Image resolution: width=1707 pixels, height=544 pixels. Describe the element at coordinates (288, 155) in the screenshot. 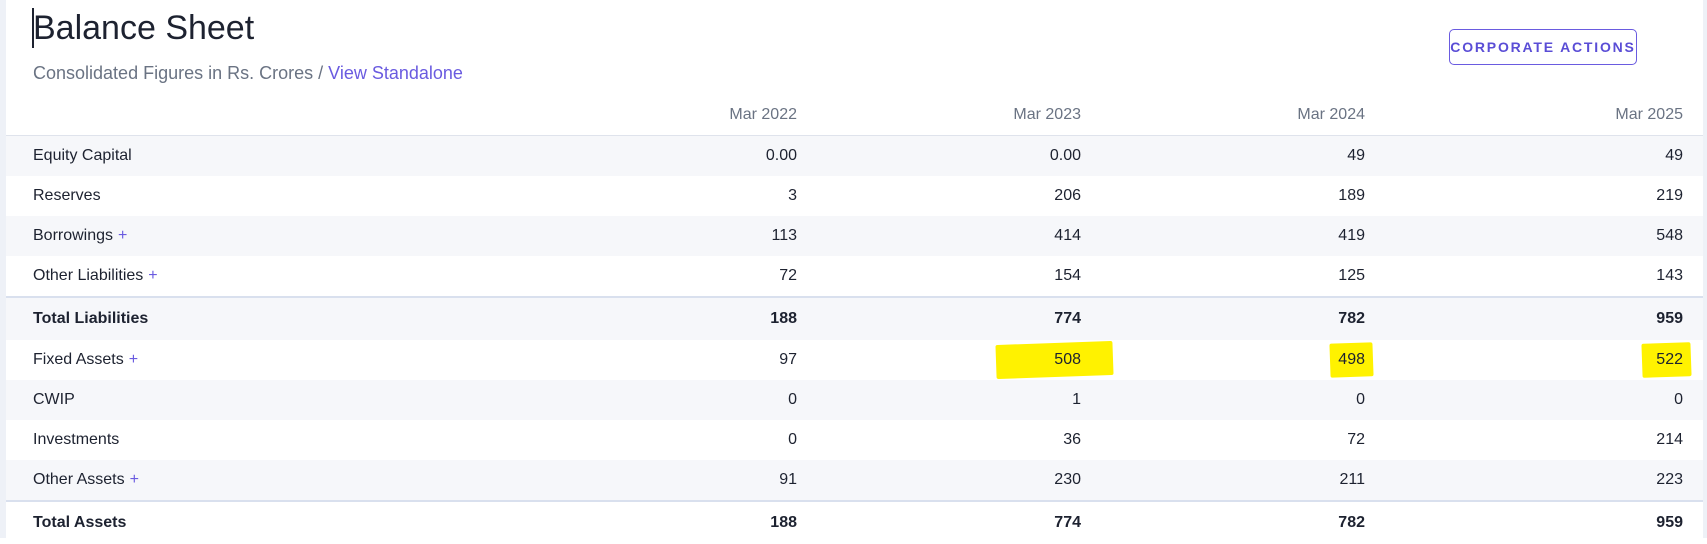

I see `row-label: Equity Capital` at that location.